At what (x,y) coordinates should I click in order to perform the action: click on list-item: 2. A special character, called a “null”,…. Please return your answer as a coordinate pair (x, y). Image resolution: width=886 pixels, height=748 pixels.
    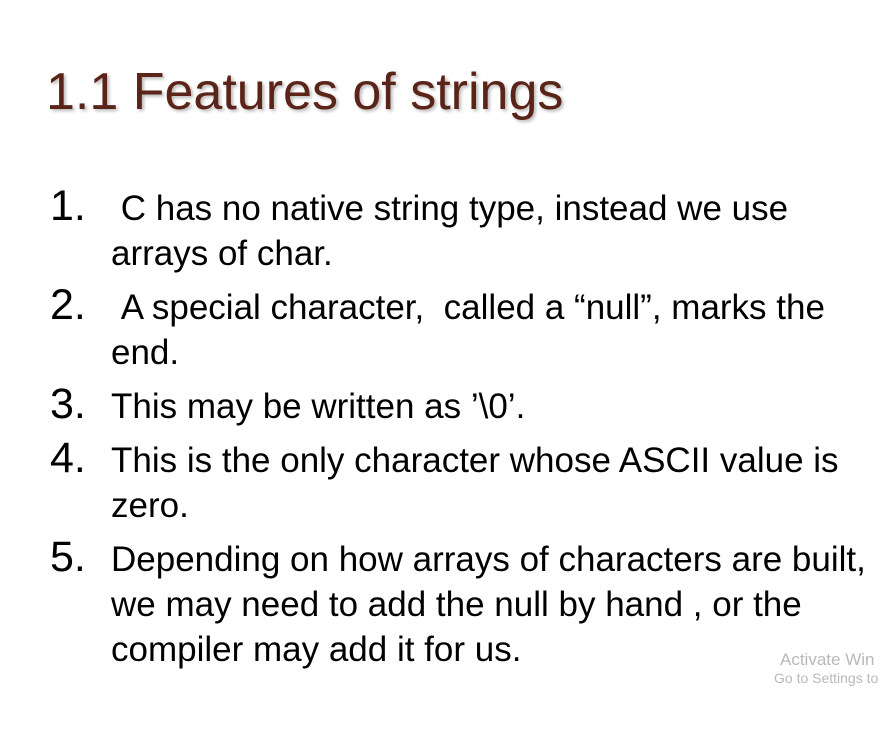
    Looking at the image, I should click on (460, 328).